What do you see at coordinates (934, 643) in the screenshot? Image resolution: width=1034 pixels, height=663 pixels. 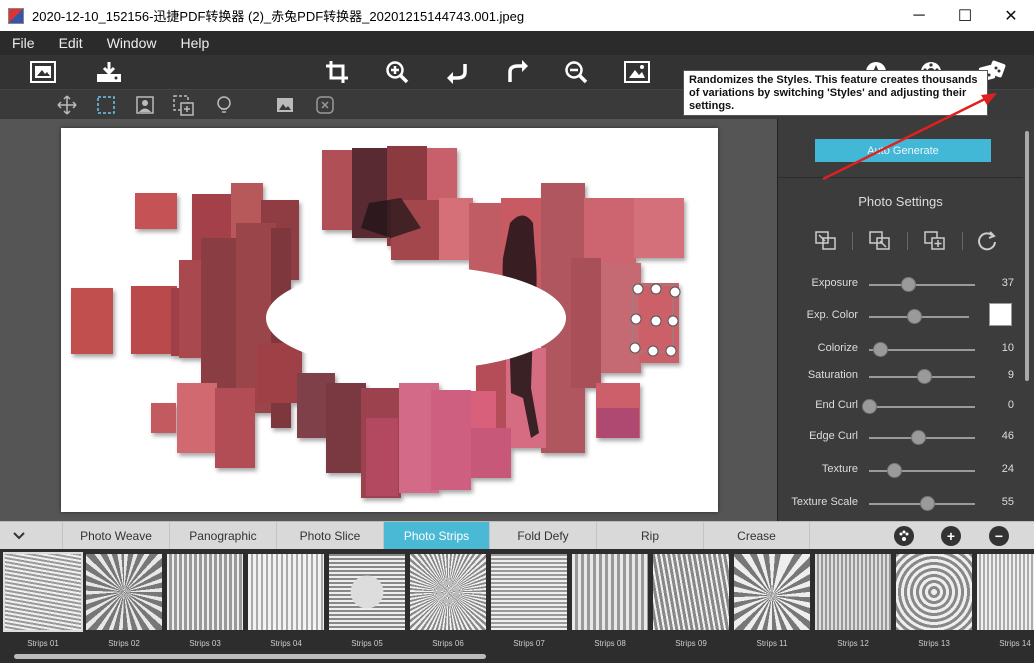 I see `thumbnail-label: Strips 13` at bounding box center [934, 643].